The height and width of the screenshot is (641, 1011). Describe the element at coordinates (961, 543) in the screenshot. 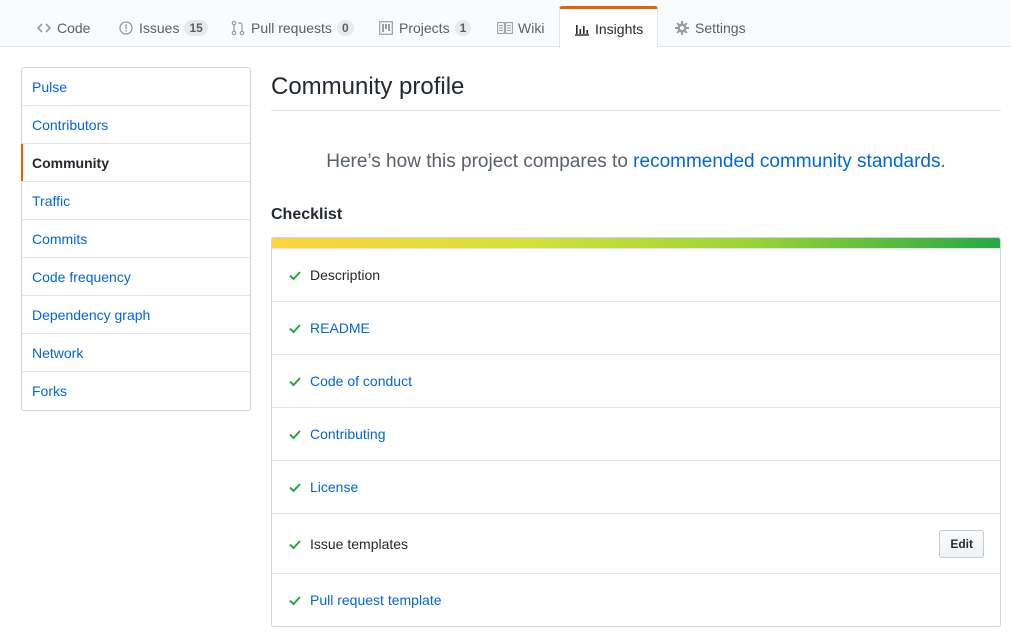

I see `edit-issue-templates-button: Edit` at that location.